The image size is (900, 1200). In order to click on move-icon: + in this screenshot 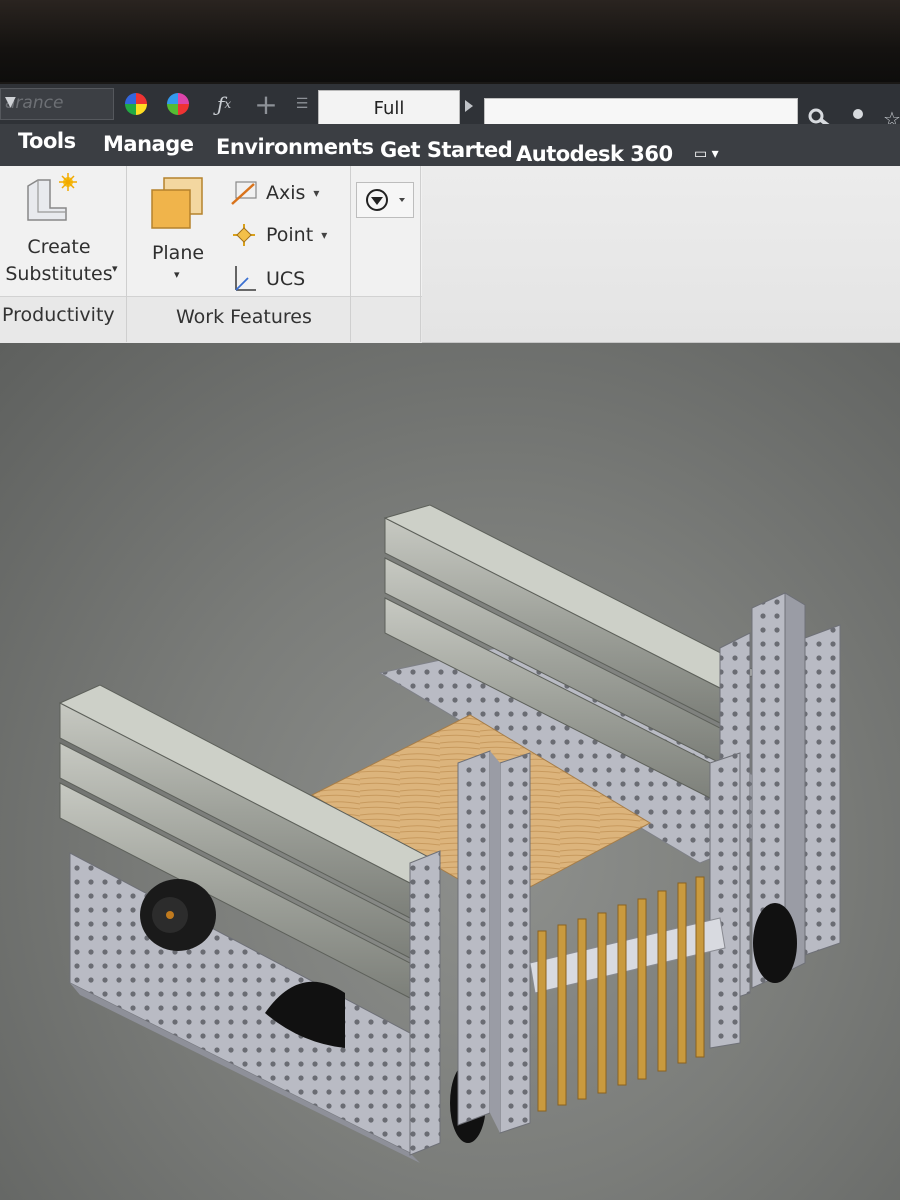, I will do `click(266, 104)`.